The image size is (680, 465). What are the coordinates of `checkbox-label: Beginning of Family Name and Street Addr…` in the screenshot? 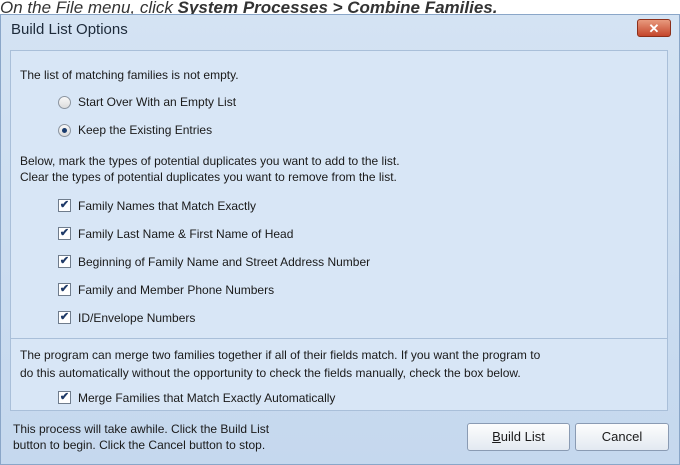 It's located at (224, 262).